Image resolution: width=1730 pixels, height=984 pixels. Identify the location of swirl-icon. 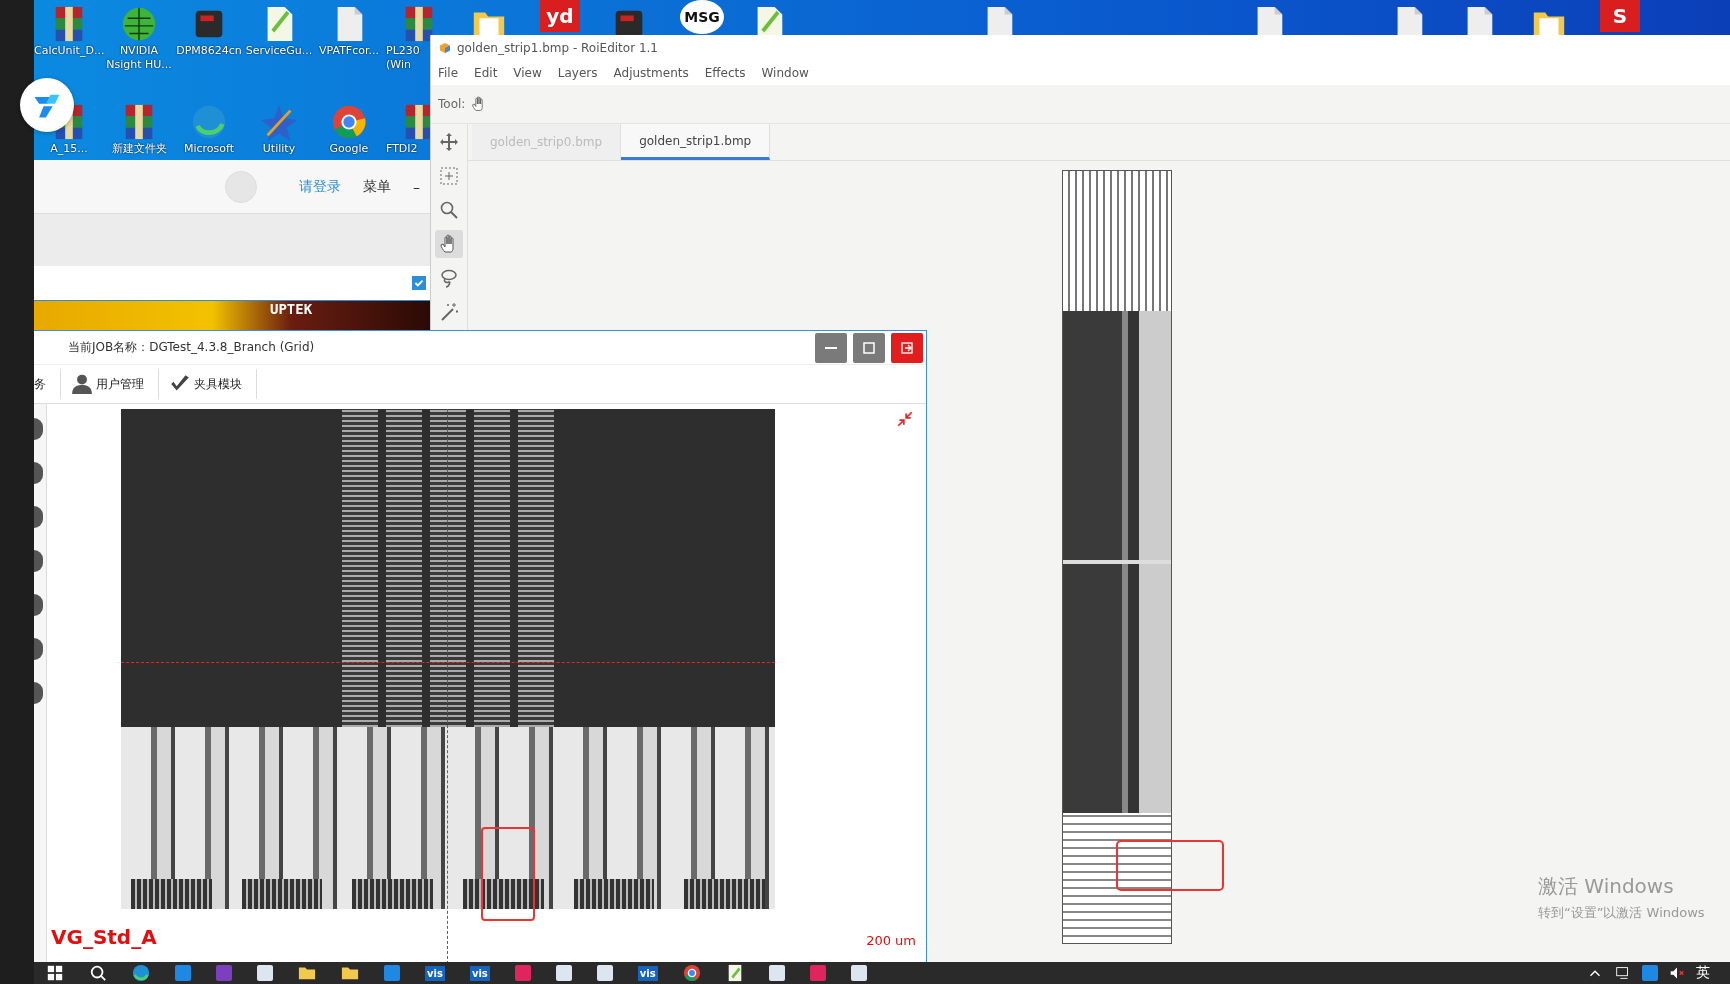
(141, 973).